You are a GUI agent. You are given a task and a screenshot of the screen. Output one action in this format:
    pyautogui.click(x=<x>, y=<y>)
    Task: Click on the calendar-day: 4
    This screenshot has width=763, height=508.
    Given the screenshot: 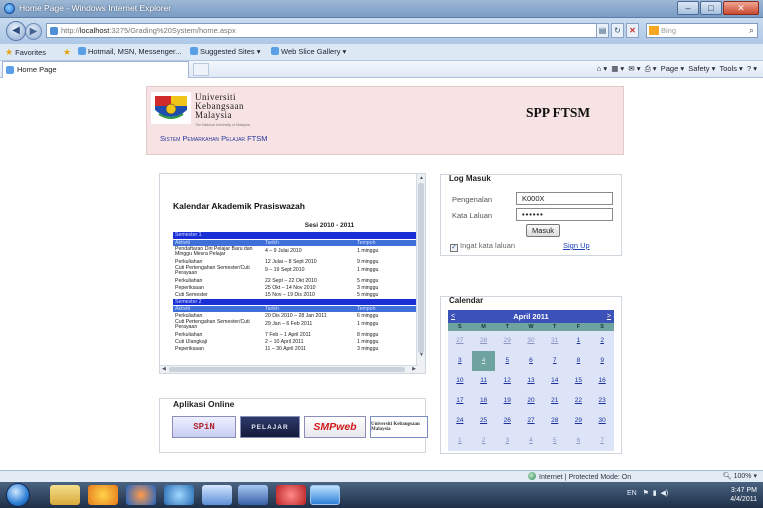 What is the action you would take?
    pyautogui.click(x=531, y=441)
    